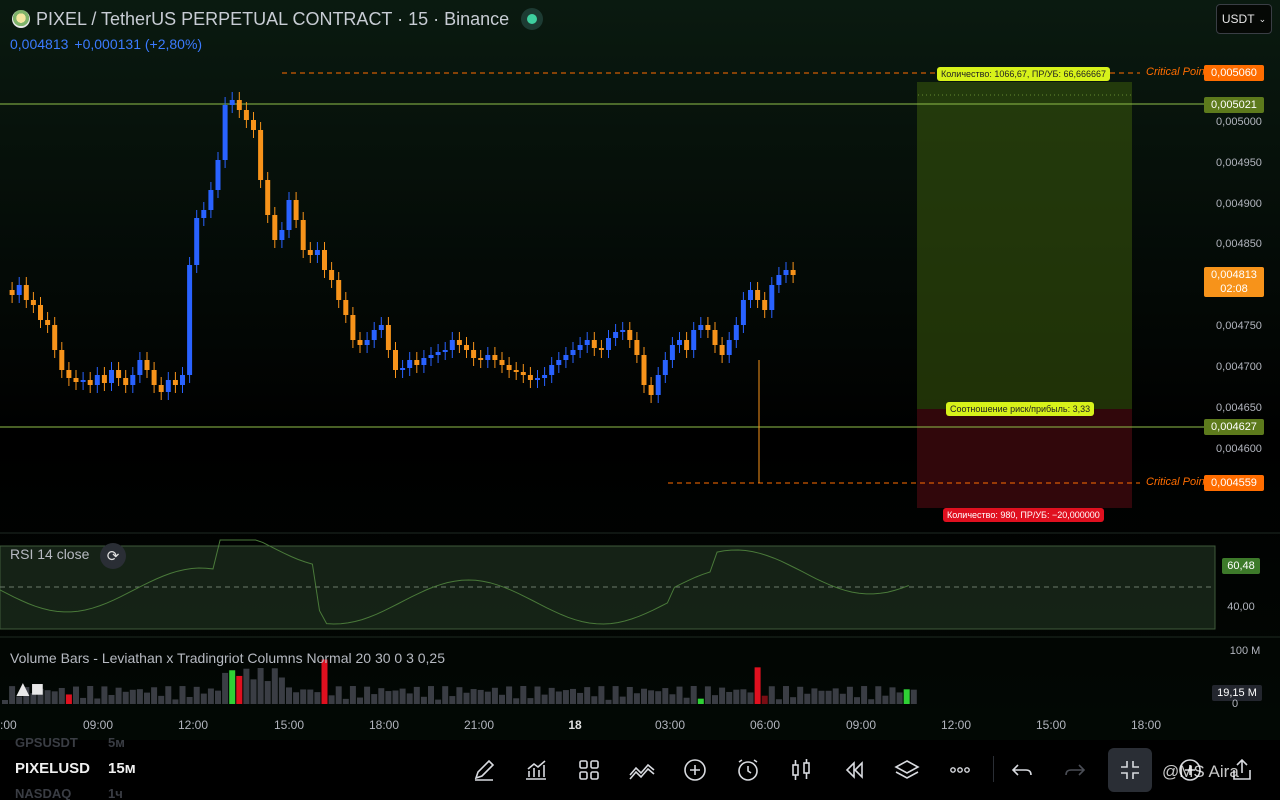 The image size is (1280, 800). What do you see at coordinates (1245, 651) in the screenshot?
I see `volume-max-label: 100 M` at bounding box center [1245, 651].